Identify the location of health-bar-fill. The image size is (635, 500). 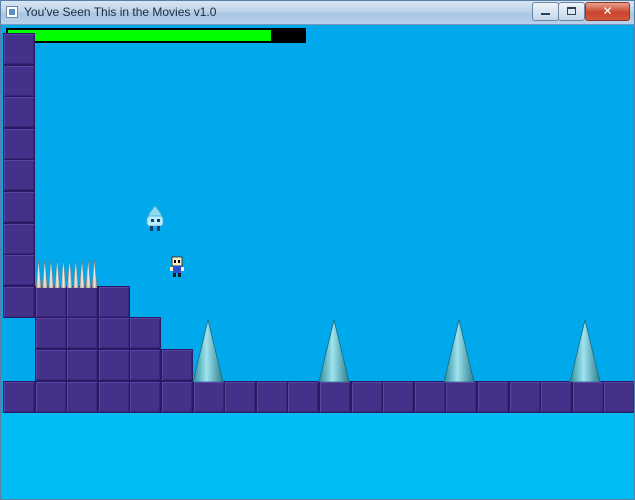
(139, 35).